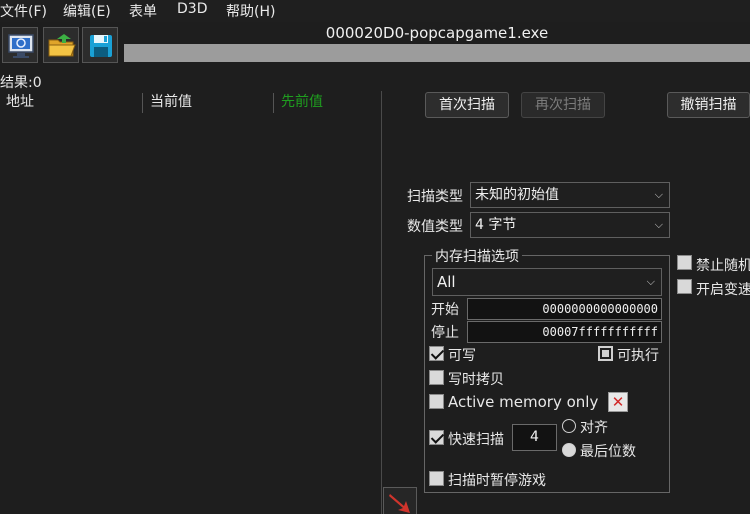  What do you see at coordinates (564, 309) in the screenshot?
I see `start-address-field: 0000000000000000` at bounding box center [564, 309].